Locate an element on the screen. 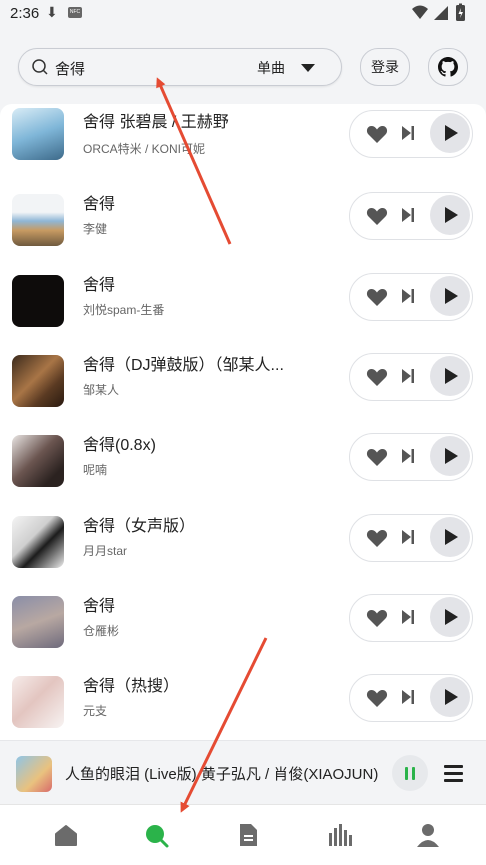  playlist-menu-icon is located at coordinates (453, 775).